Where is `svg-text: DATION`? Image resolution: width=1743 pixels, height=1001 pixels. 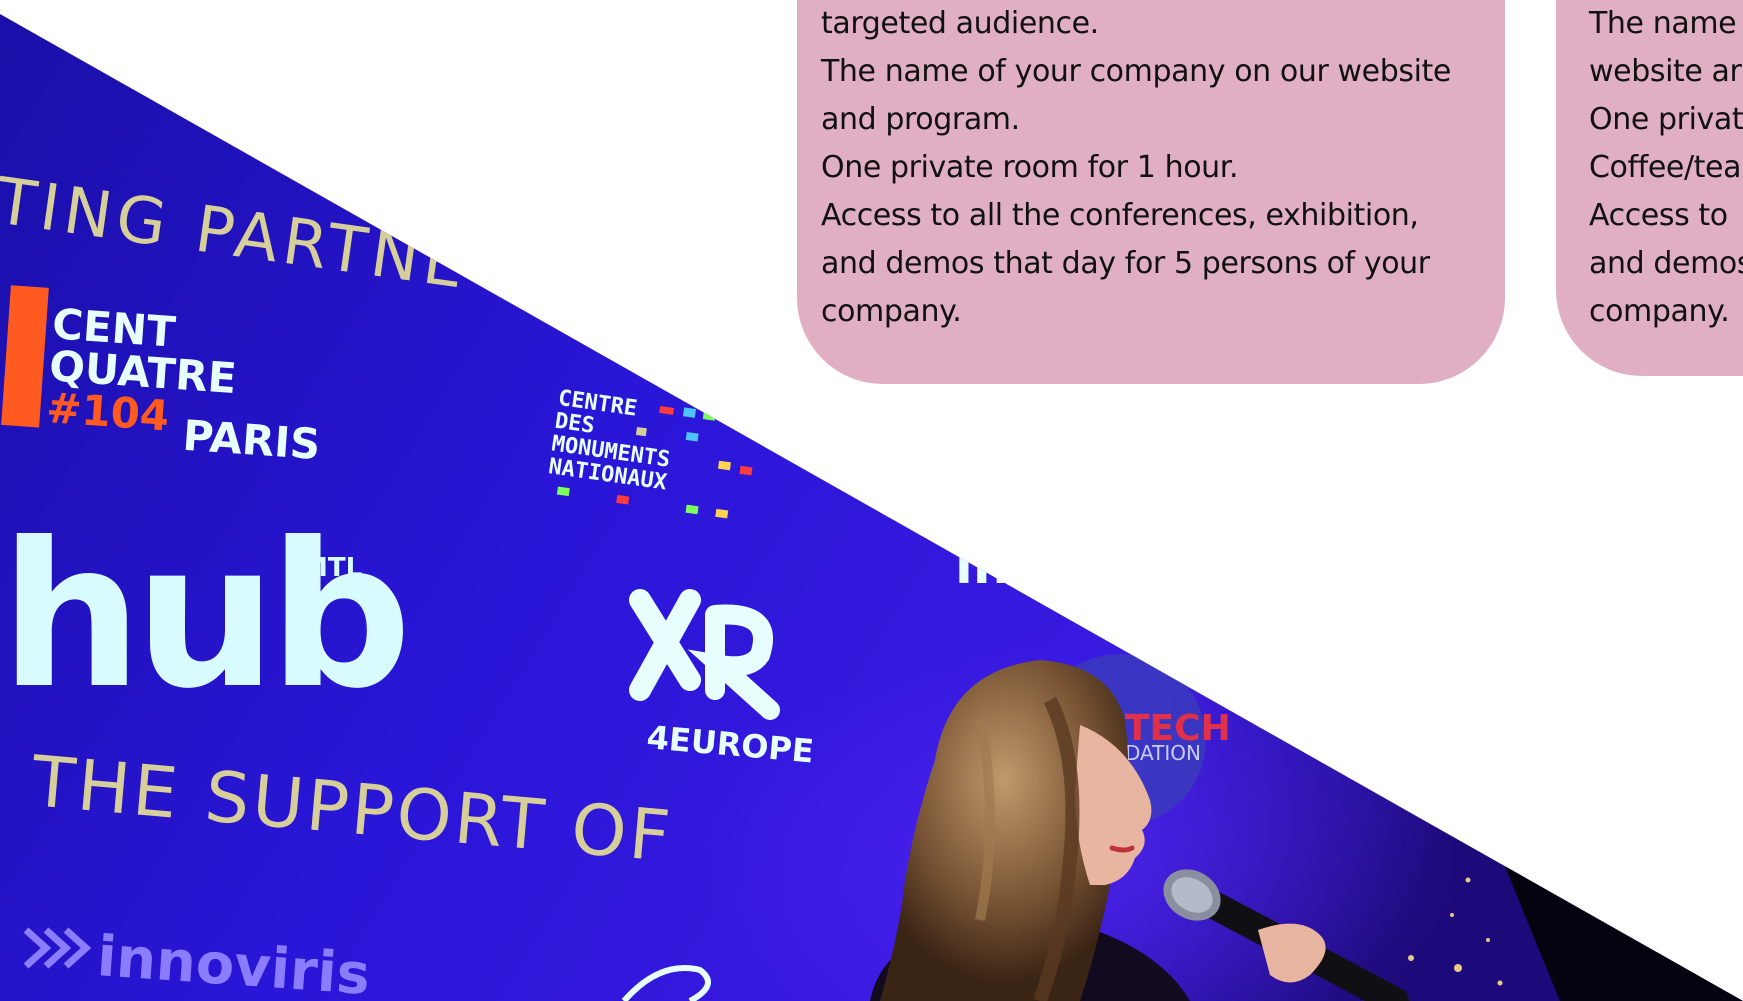
svg-text: DATION is located at coordinates (1163, 753).